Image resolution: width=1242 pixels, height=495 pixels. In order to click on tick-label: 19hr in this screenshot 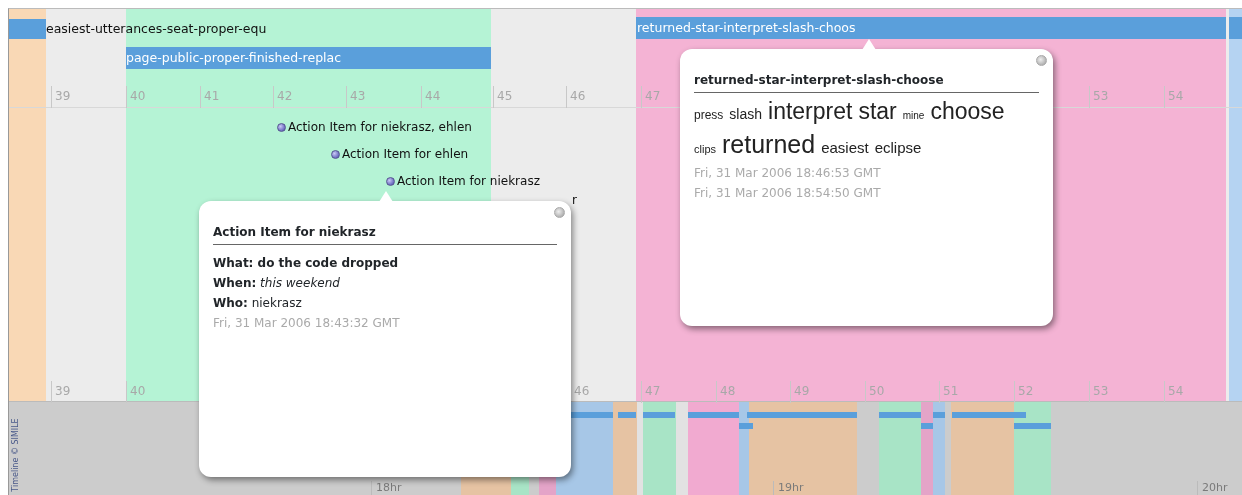, I will do `click(788, 488)`.